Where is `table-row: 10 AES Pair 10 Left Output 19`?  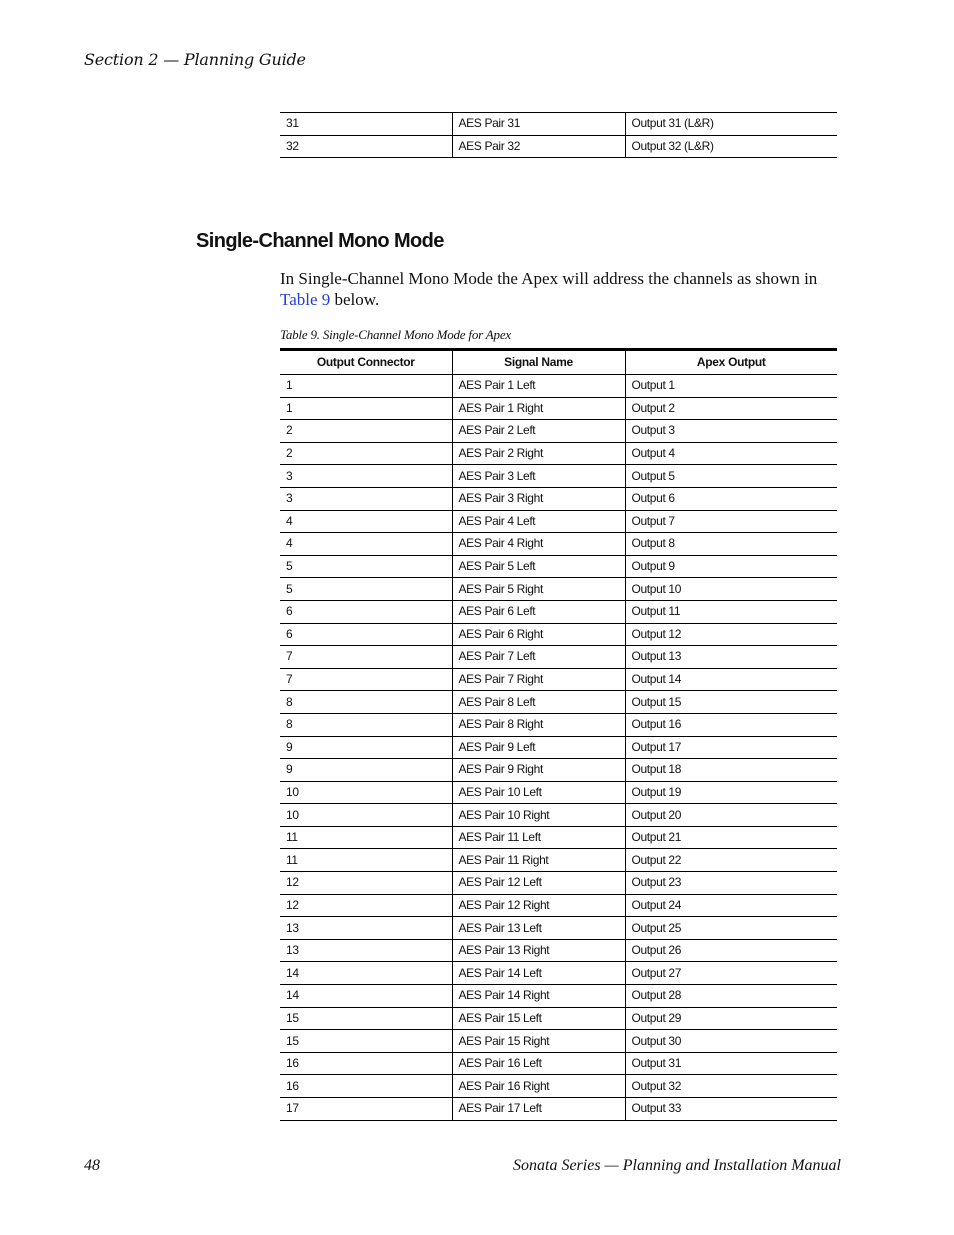 table-row: 10 AES Pair 10 Left Output 19 is located at coordinates (558, 793).